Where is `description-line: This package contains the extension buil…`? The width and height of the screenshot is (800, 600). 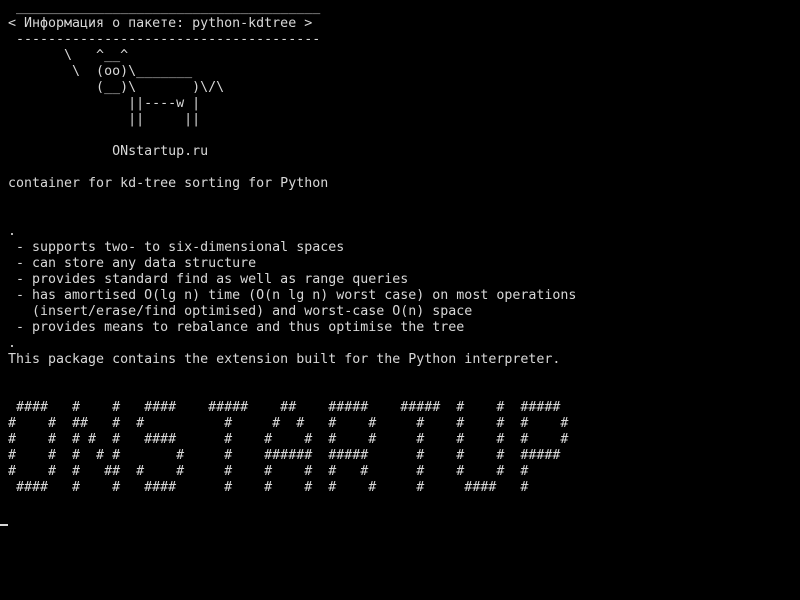 description-line: This package contains the extension buil… is located at coordinates (284, 359).